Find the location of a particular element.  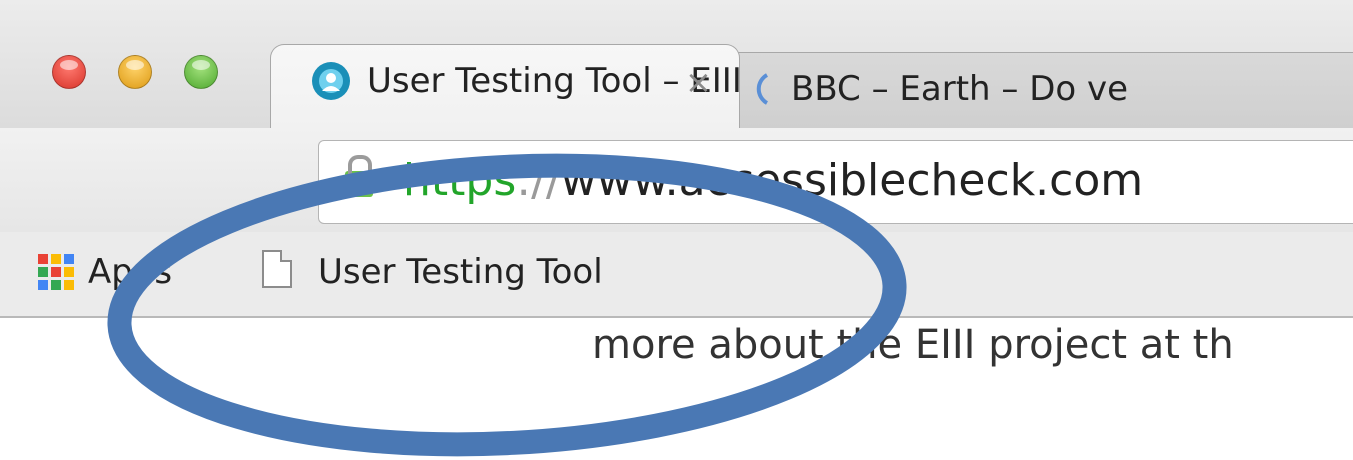

tab-title: BBC – Earth – Do ve is located at coordinates (960, 89).